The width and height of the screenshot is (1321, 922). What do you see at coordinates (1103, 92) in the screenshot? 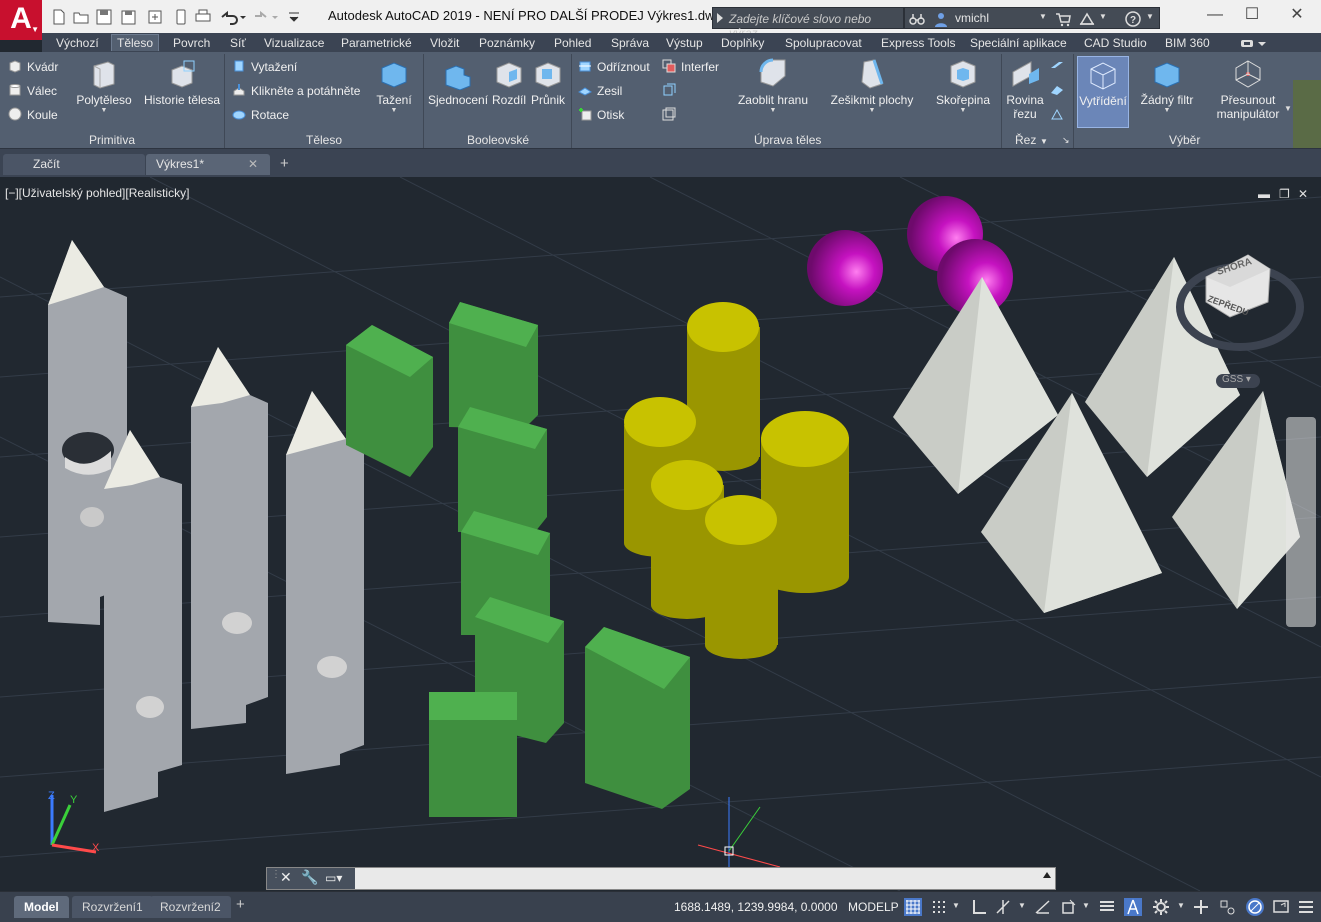
I see `culling-button: Vytřídění` at bounding box center [1103, 92].